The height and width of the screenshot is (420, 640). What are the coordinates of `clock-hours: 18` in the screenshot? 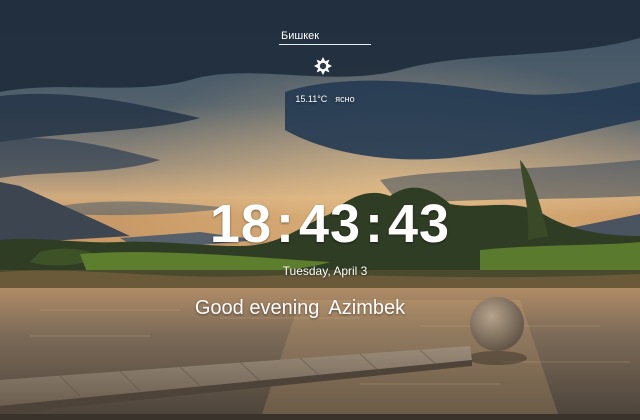 It's located at (240, 224).